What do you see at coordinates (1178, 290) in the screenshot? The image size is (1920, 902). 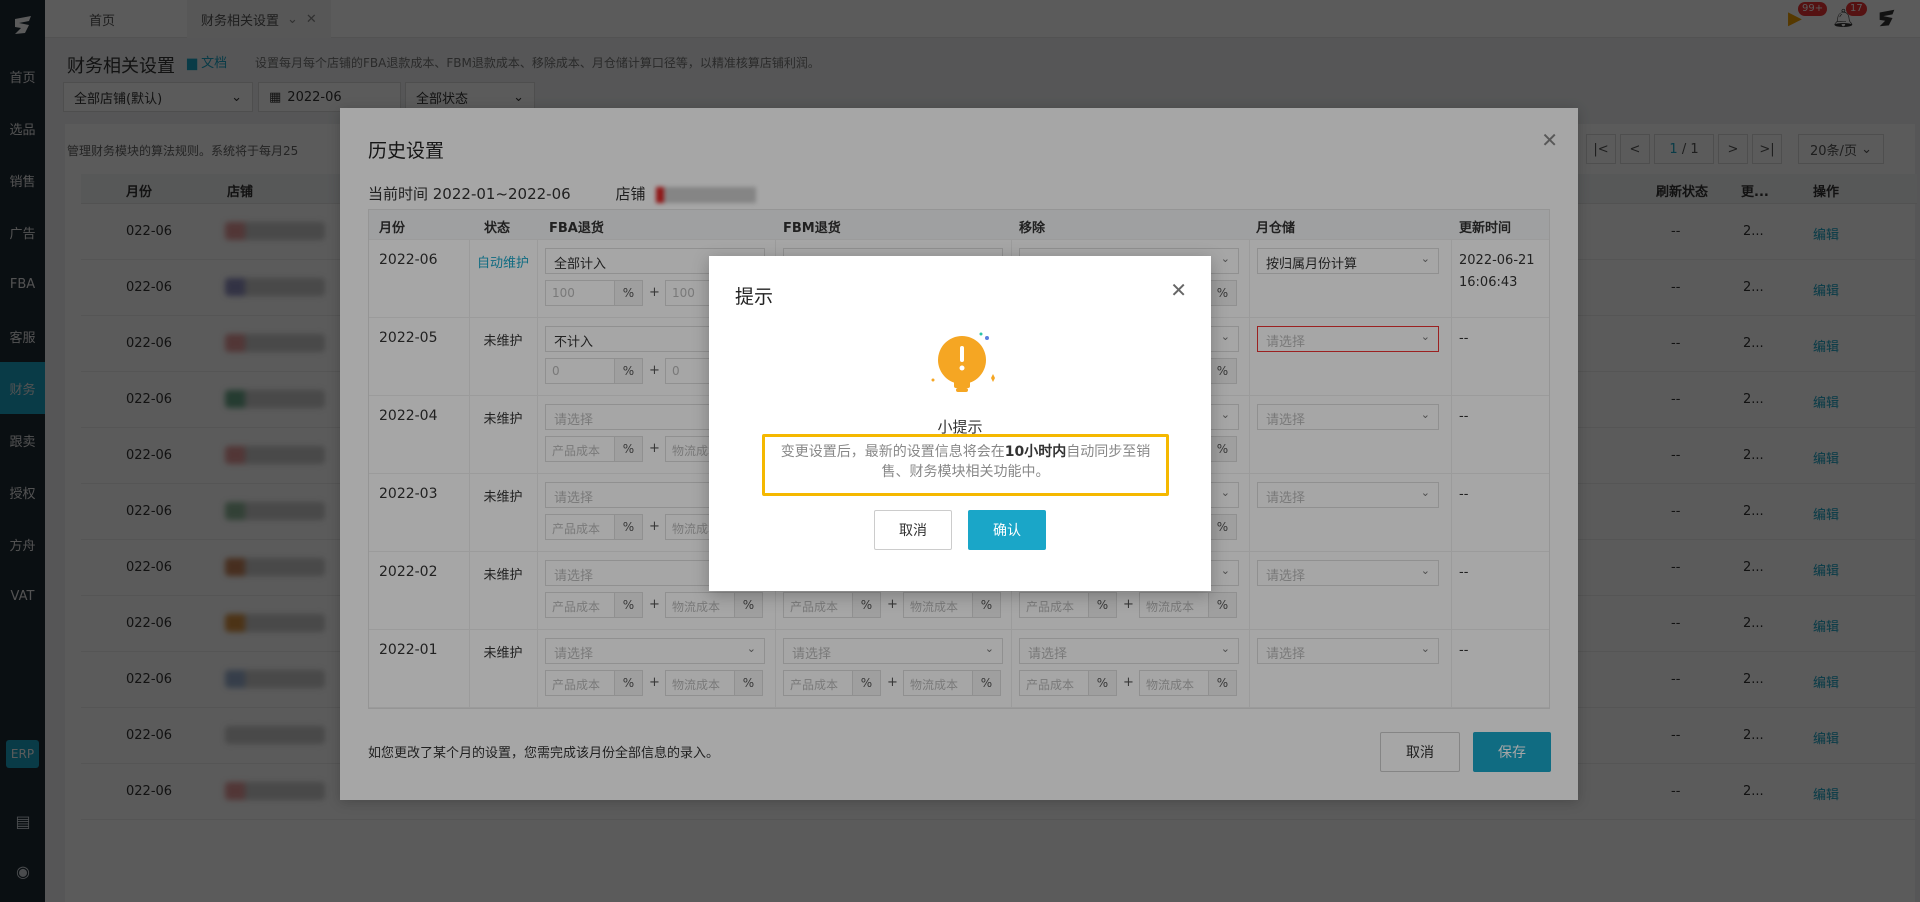 I see `close-icon: ✕` at bounding box center [1178, 290].